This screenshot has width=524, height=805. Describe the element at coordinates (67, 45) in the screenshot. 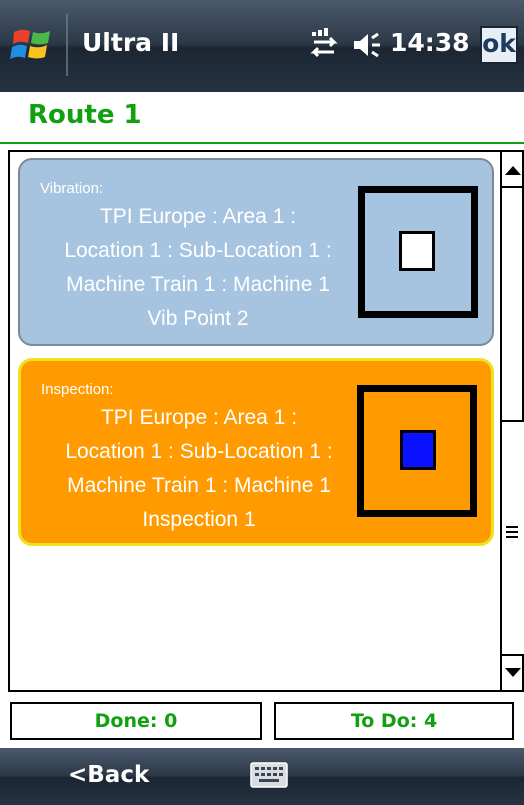

I see `title-separator` at that location.